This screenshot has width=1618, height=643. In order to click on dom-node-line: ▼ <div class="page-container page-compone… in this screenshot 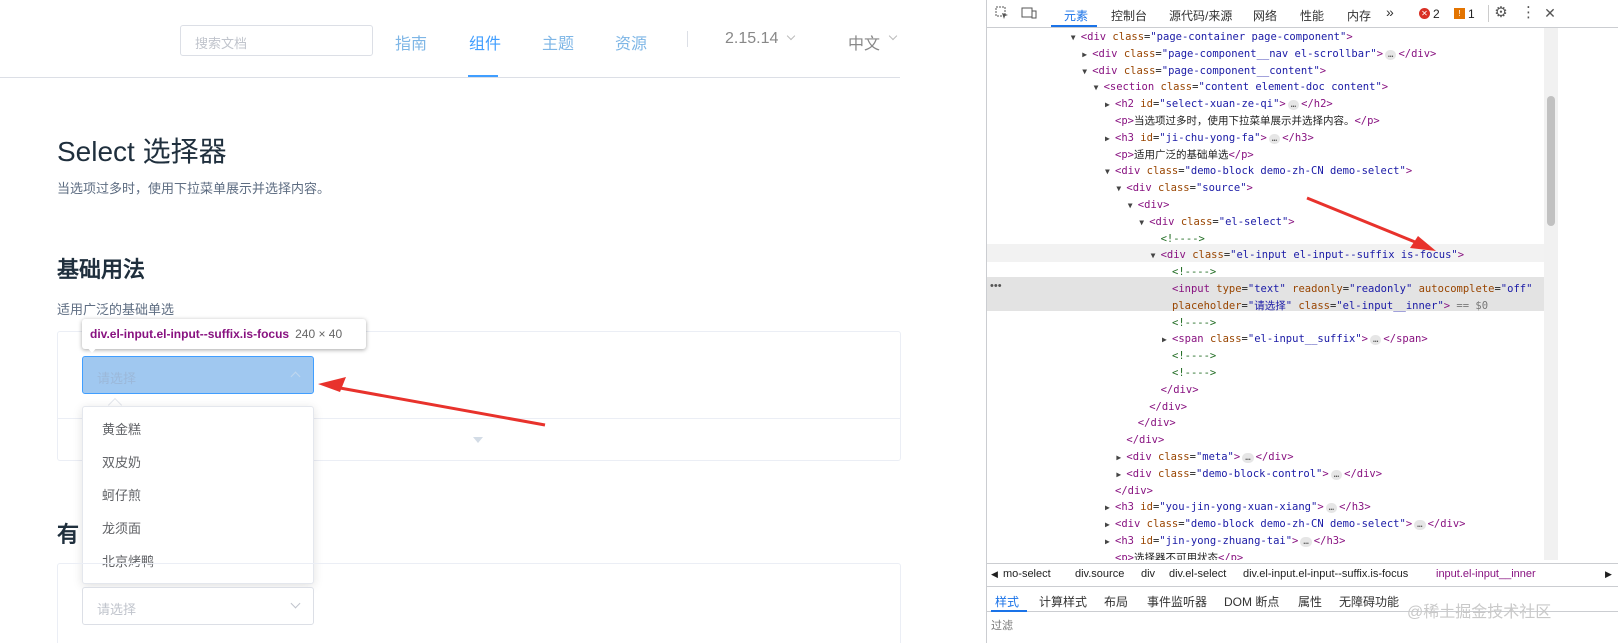, I will do `click(1212, 37)`.